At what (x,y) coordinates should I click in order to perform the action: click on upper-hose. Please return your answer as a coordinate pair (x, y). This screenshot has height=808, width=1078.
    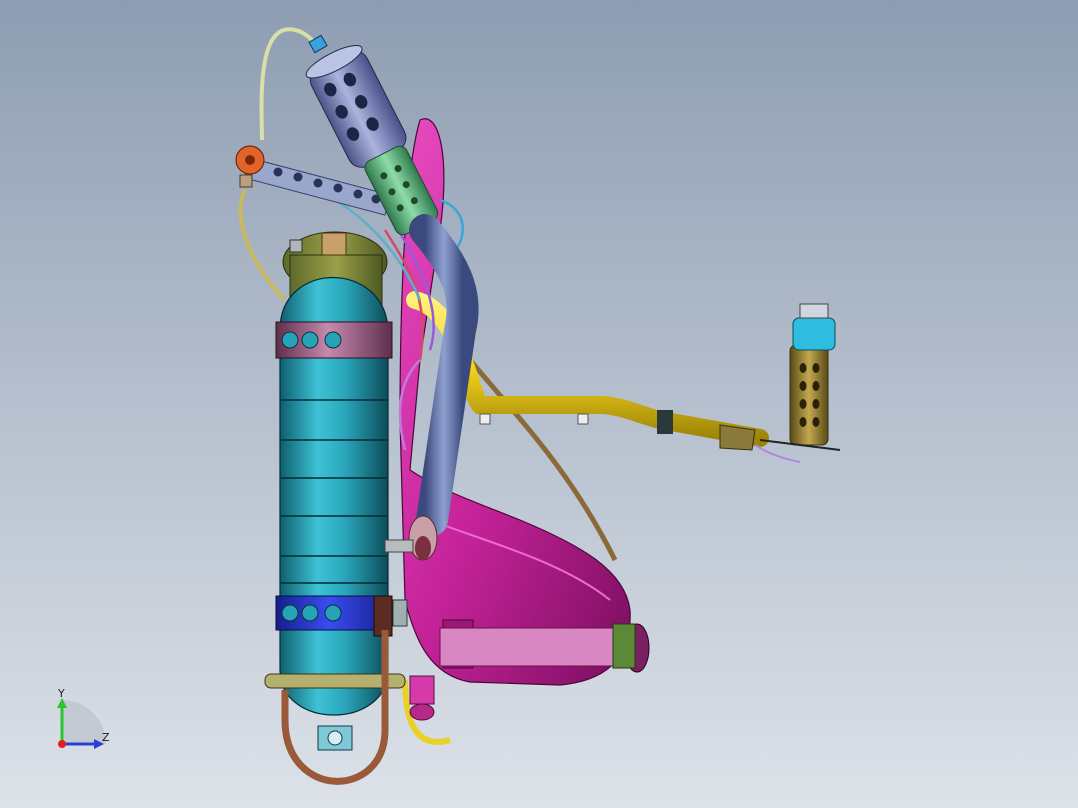
    Looking at the image, I should click on (289, 84).